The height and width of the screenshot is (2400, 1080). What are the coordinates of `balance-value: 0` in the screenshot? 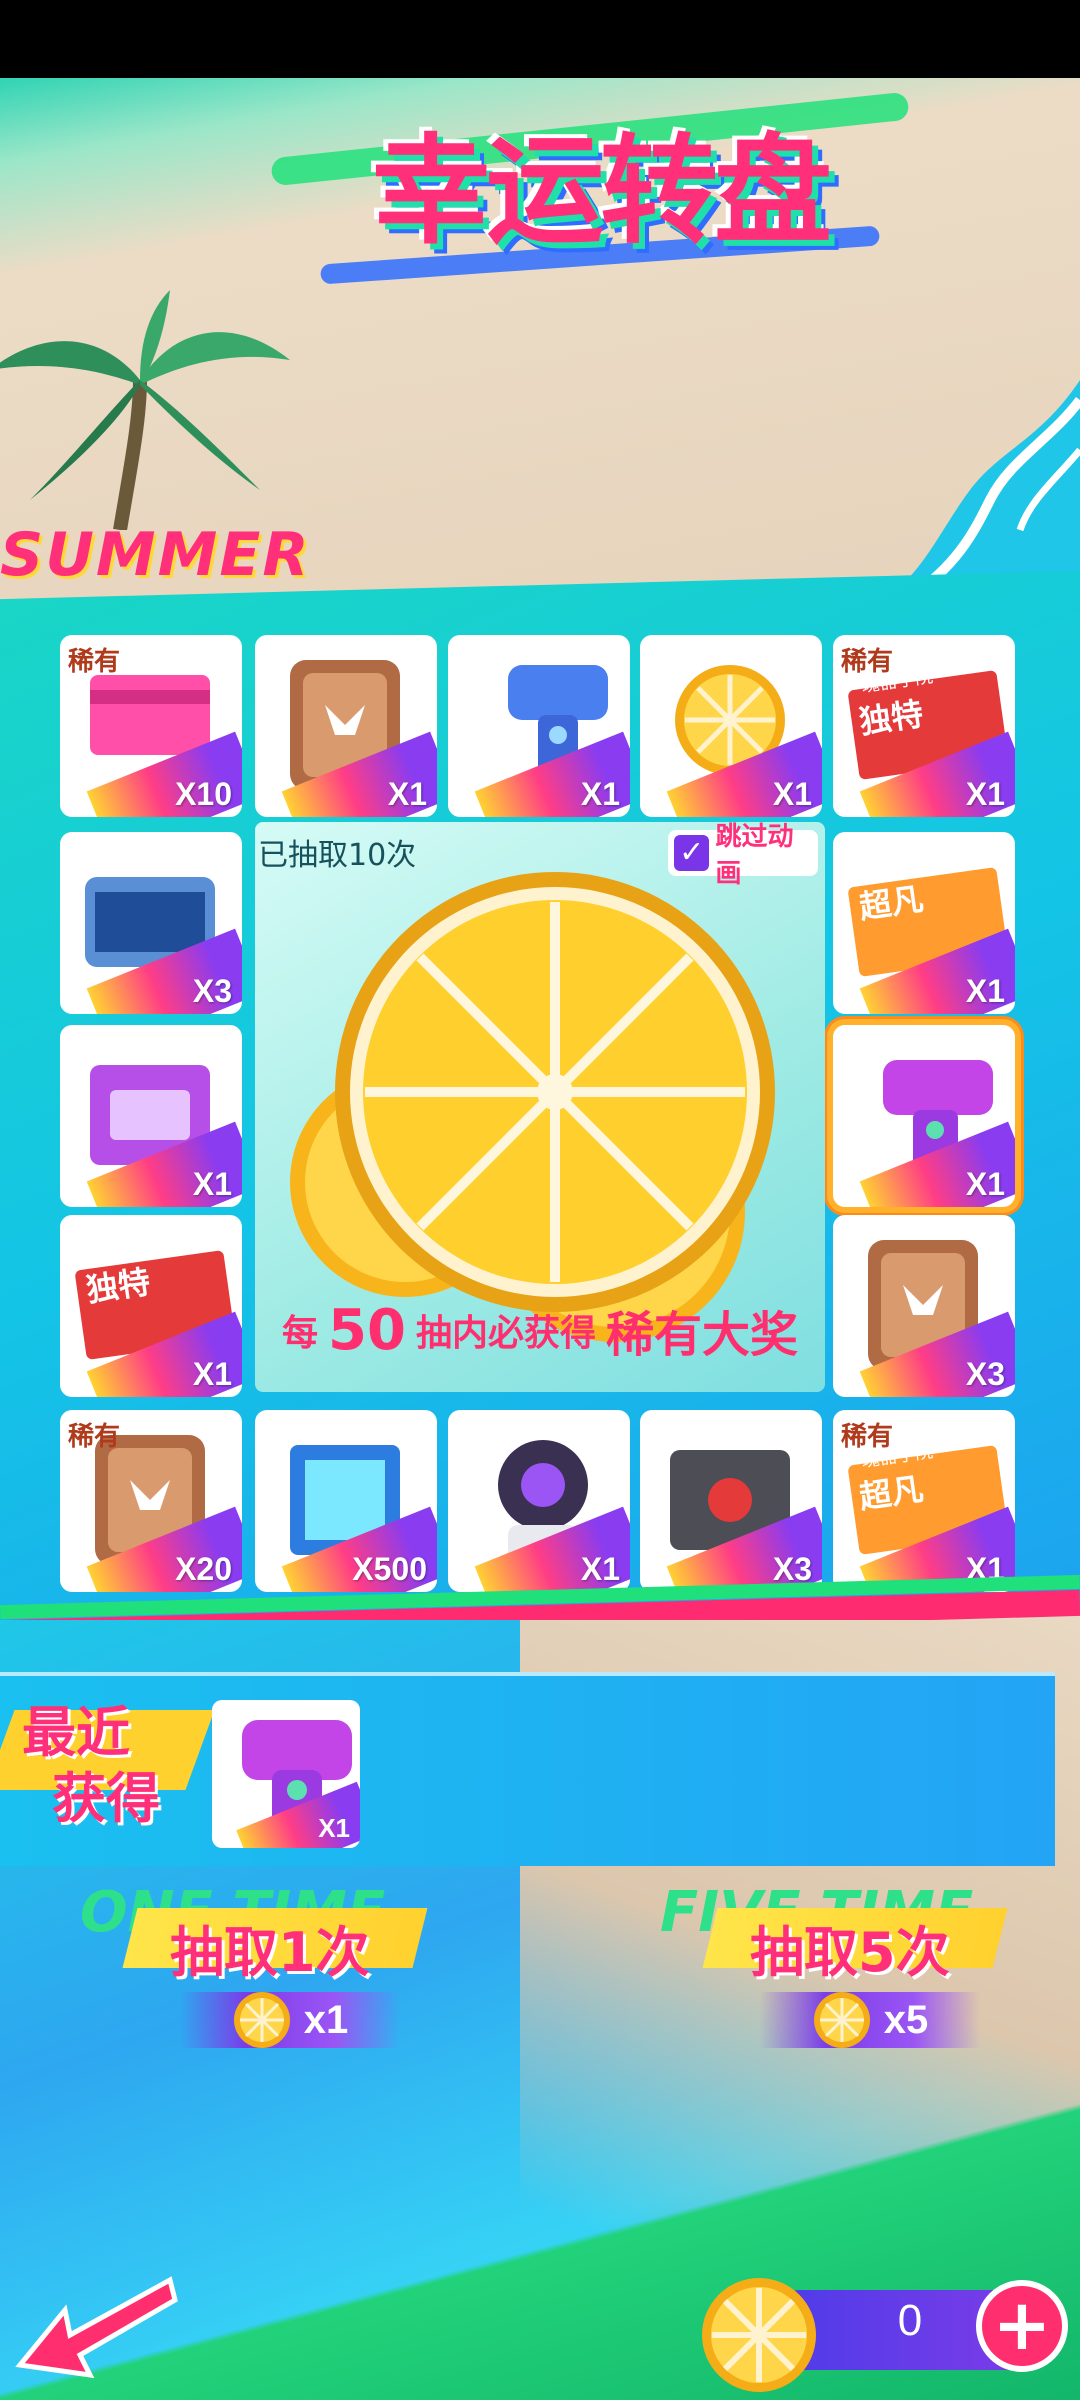 It's located at (910, 2320).